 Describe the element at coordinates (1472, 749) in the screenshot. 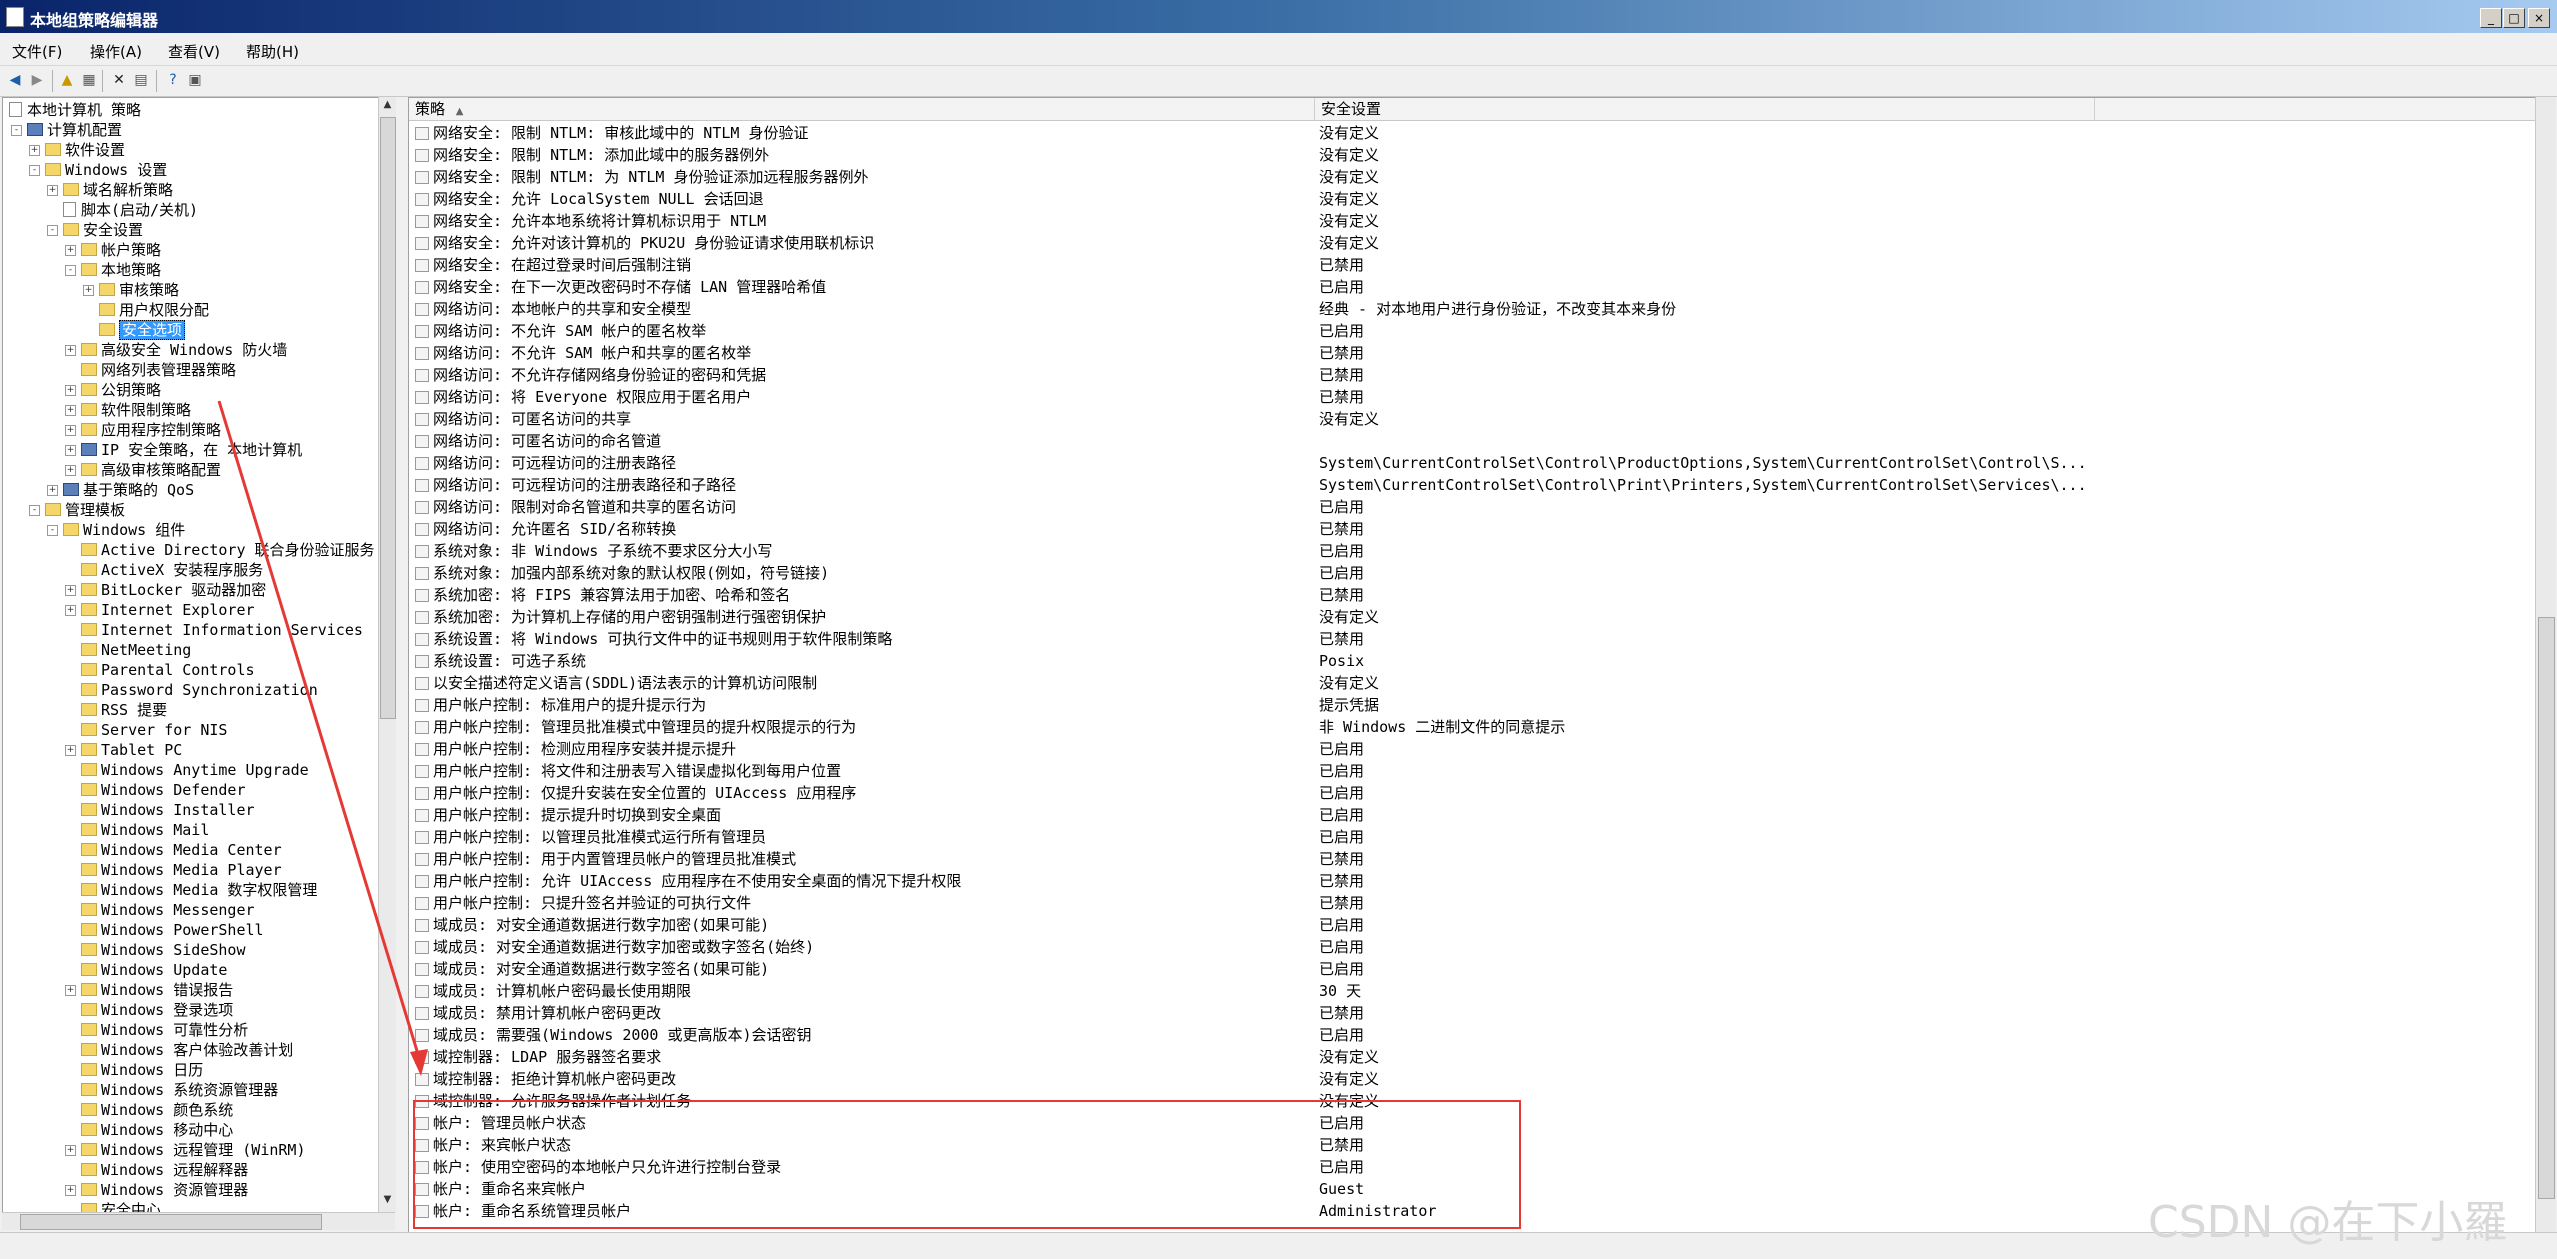

I see `table-row: 用户帐户控制: 检测应用程序安装并提示提升 已启用` at that location.